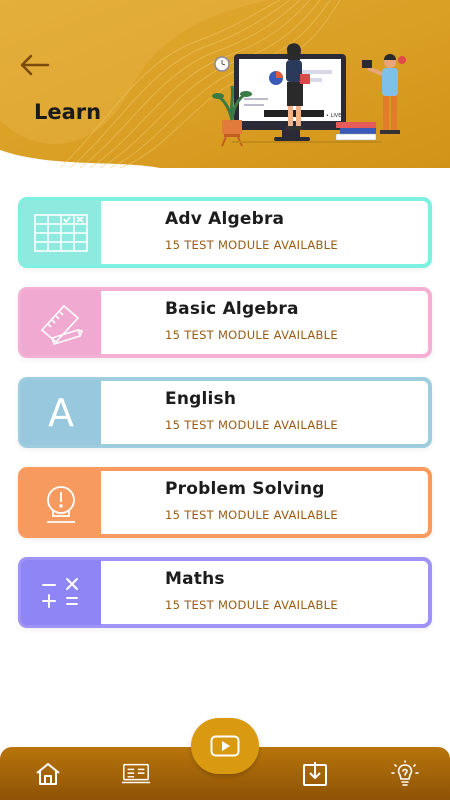  I want to click on module-title: Maths, so click(195, 579).